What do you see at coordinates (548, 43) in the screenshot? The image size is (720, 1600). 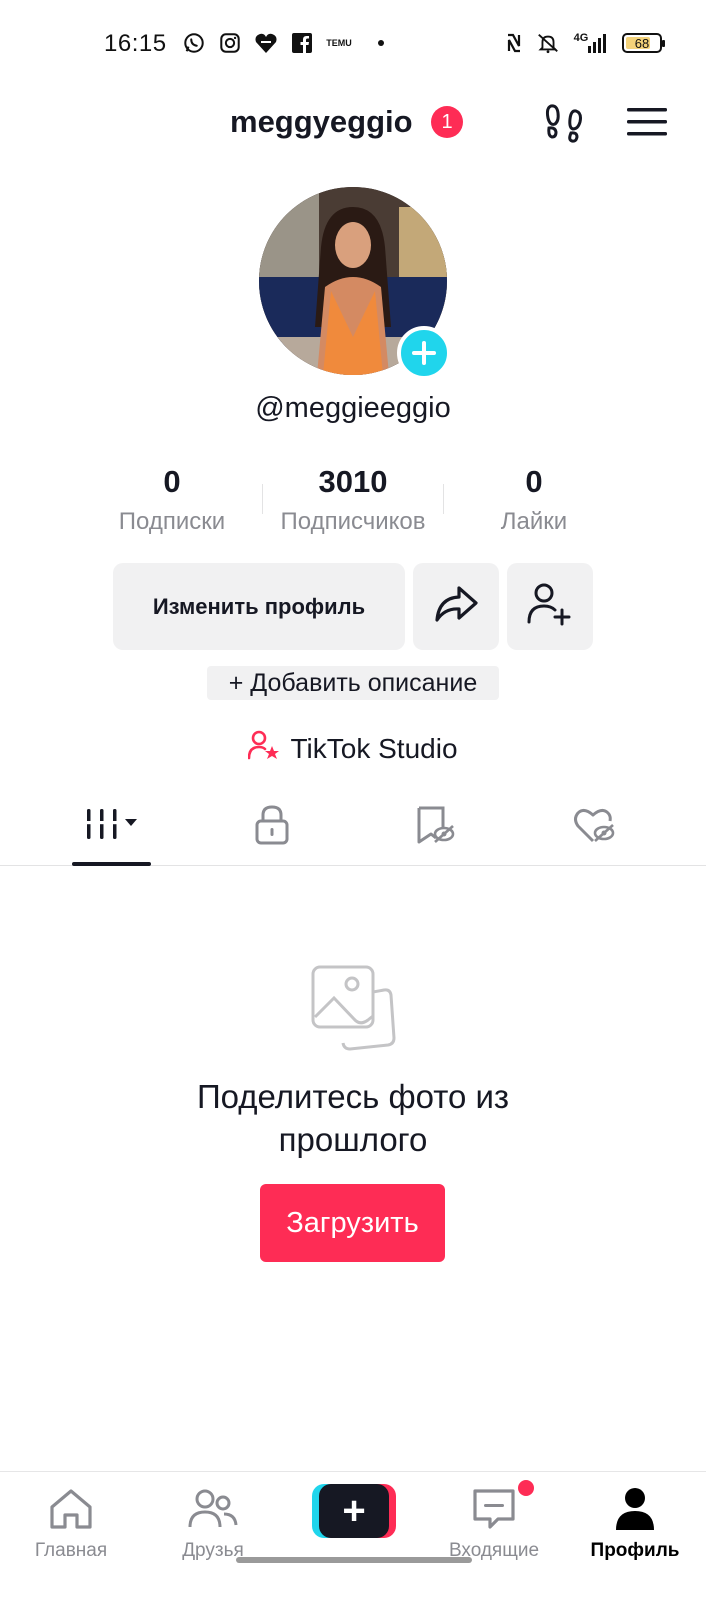 I see `mute-icon` at bounding box center [548, 43].